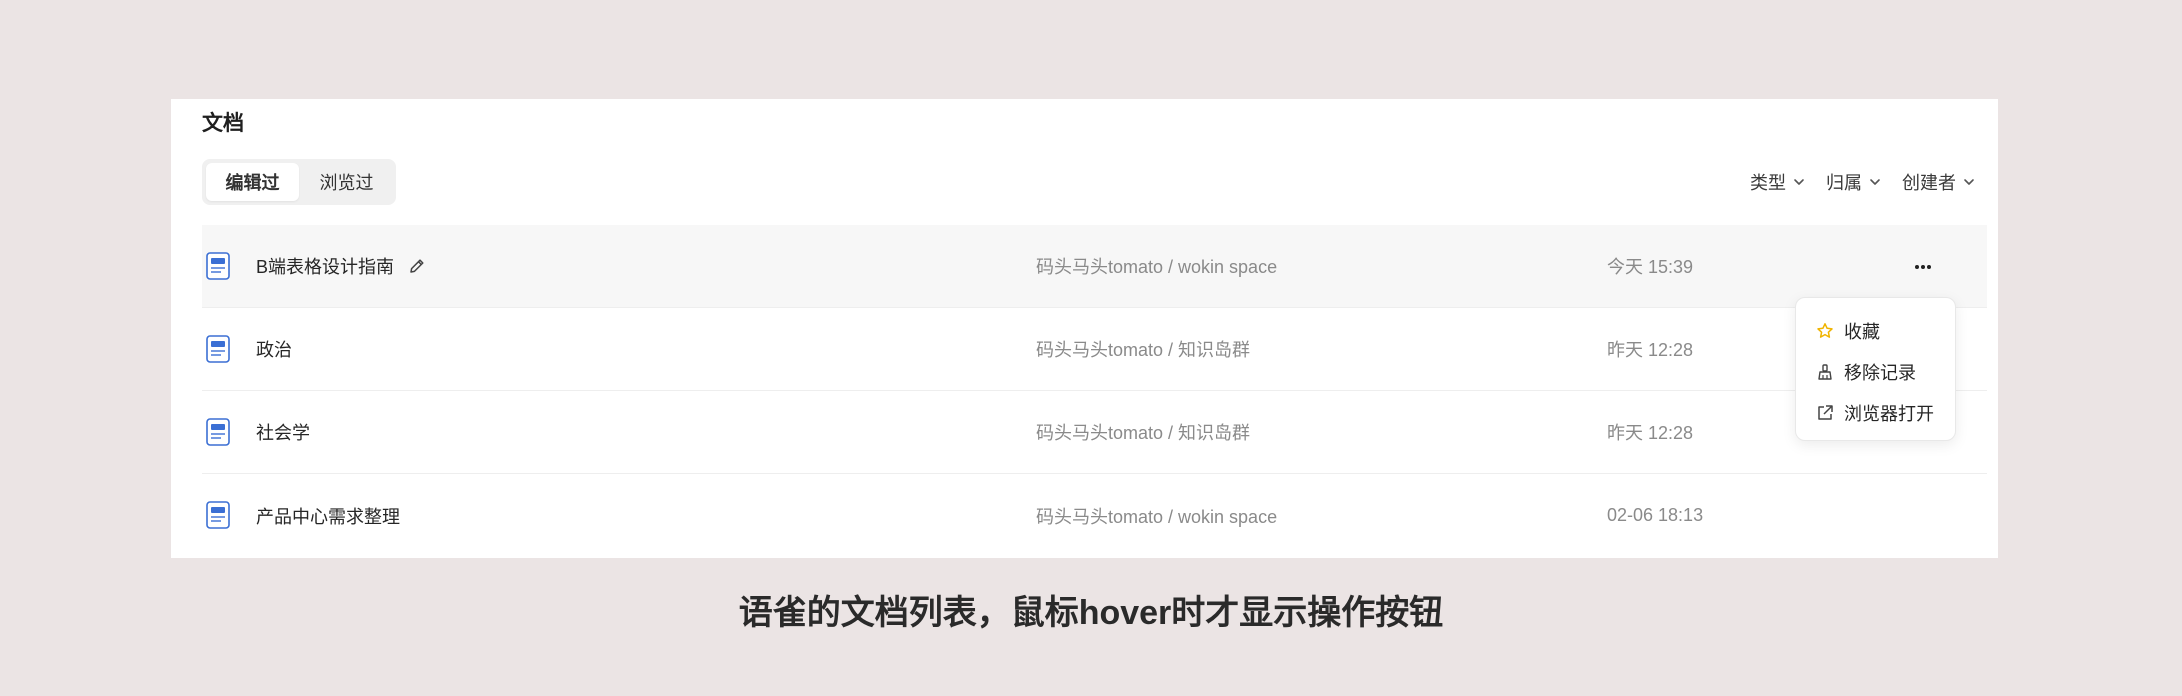 The image size is (2182, 696). I want to click on menu-item-label: 浏览器打开, so click(1889, 413).